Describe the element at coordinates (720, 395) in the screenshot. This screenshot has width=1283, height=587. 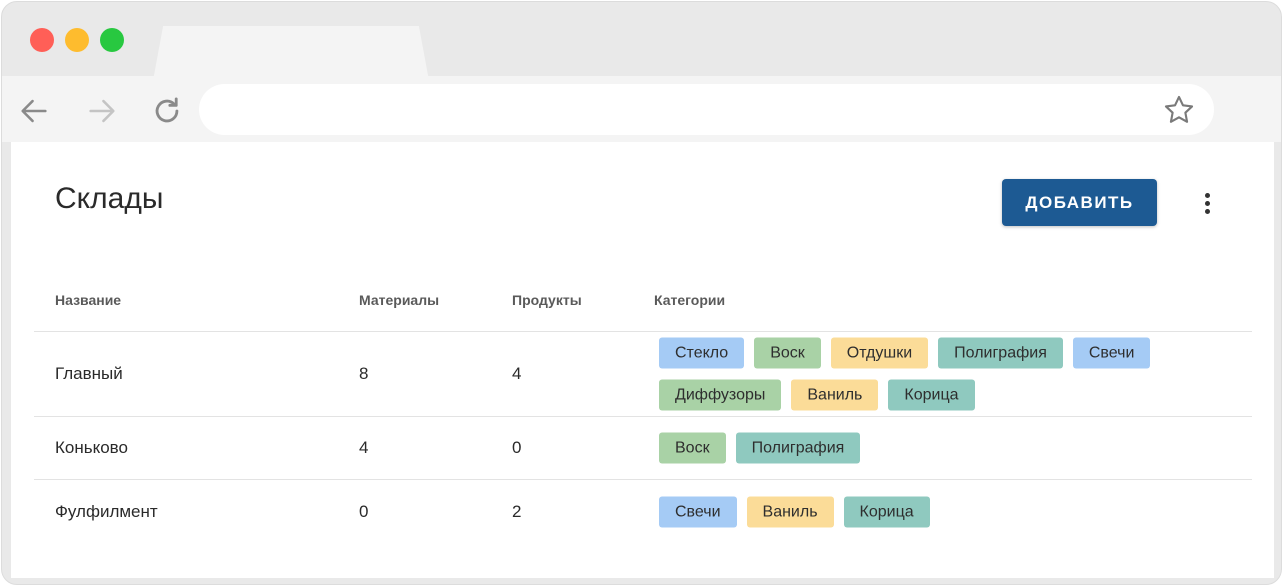
I see `category-tag: Диффузоры` at that location.